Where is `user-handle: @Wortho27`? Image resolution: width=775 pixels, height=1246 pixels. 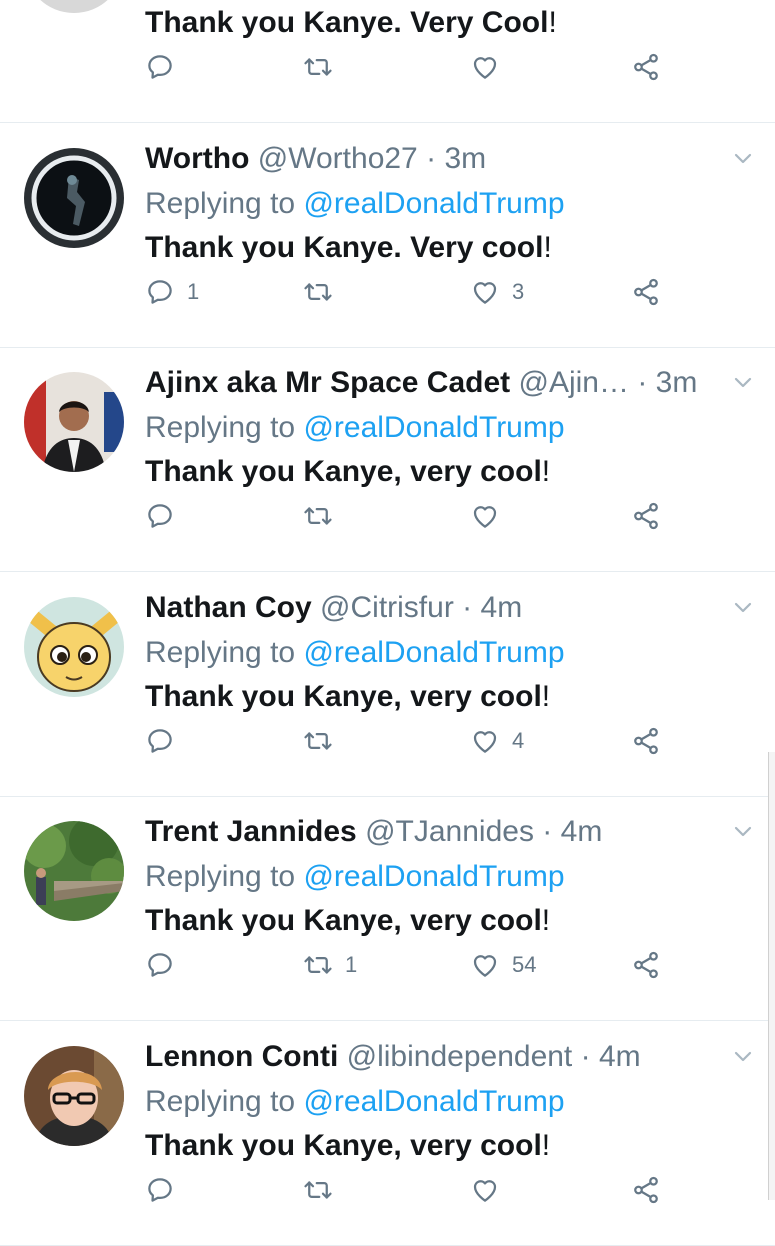
user-handle: @Wortho27 is located at coordinates (338, 158).